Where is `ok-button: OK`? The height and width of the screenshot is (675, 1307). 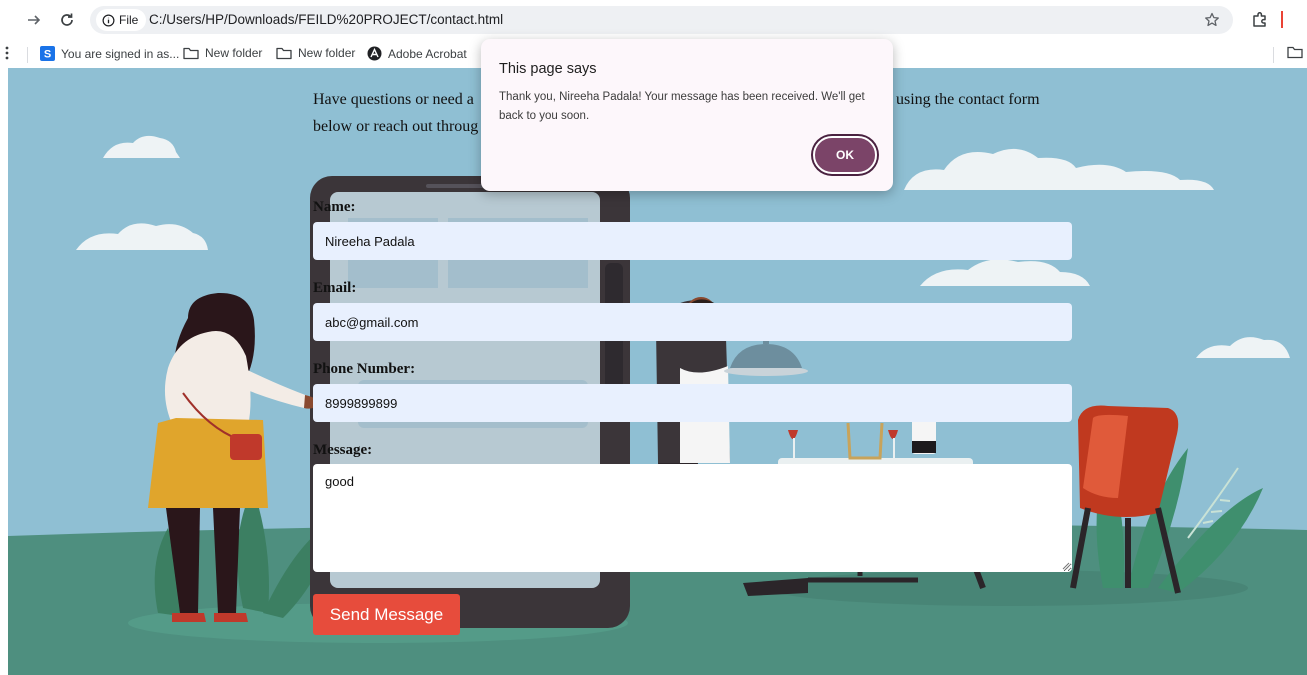 ok-button: OK is located at coordinates (845, 155).